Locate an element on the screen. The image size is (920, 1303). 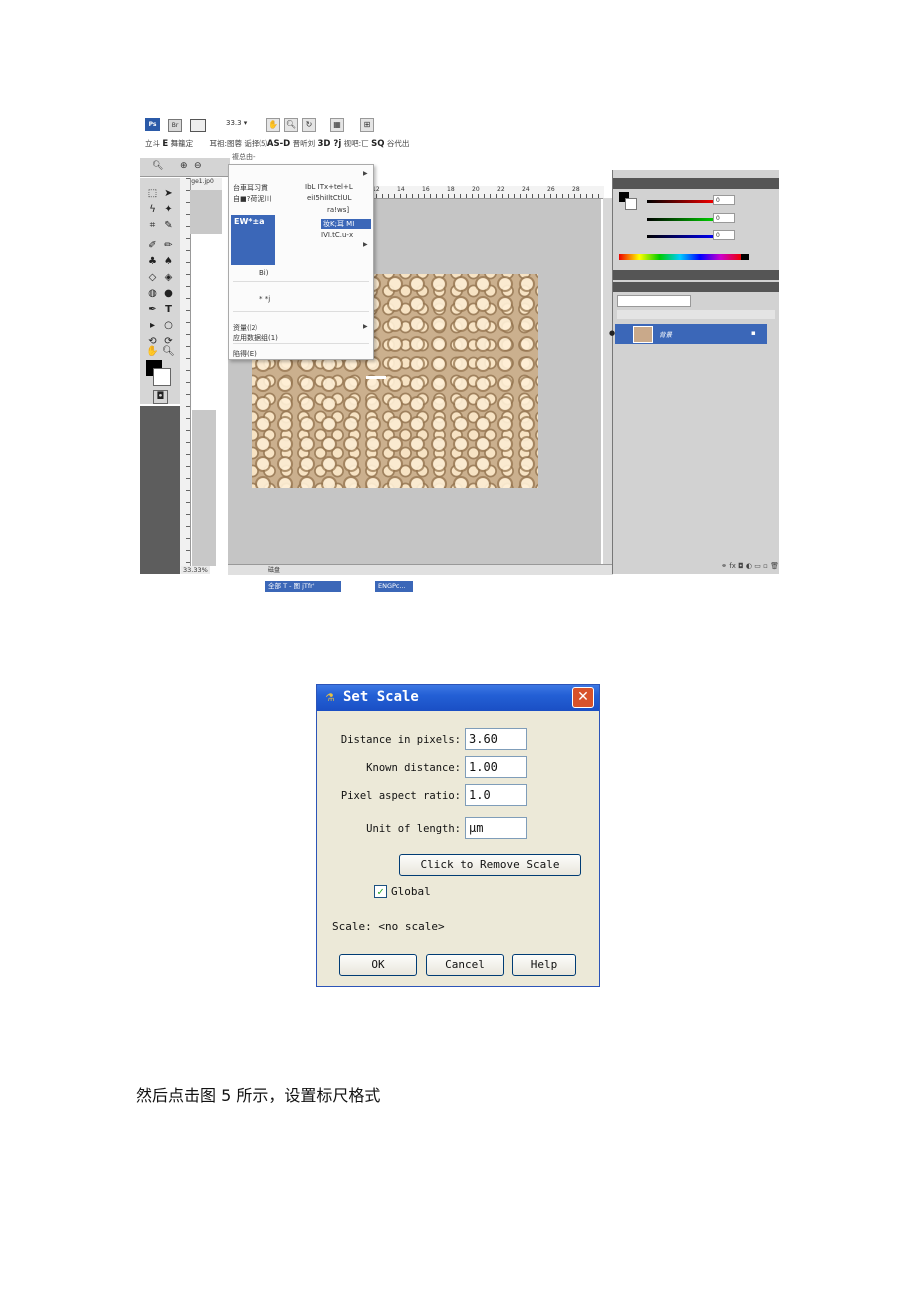
zoom-level: 33.3 ▾ is located at coordinates (236, 123).